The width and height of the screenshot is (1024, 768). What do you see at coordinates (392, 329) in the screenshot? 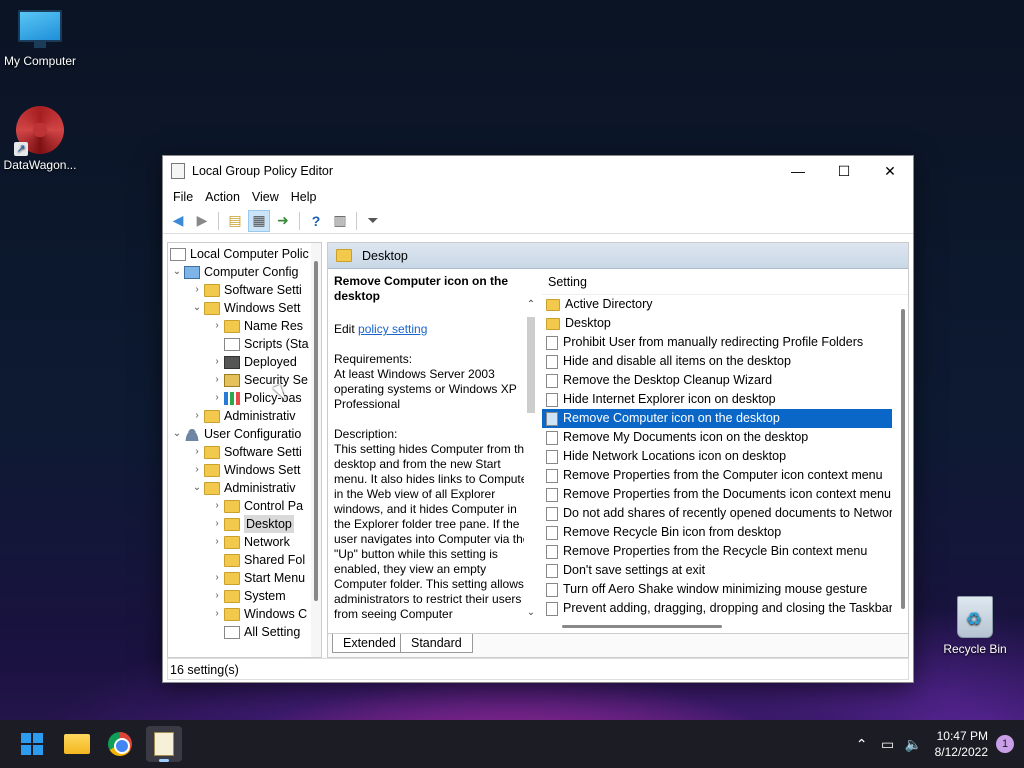
I see `edit-policy-link: policy setting` at bounding box center [392, 329].